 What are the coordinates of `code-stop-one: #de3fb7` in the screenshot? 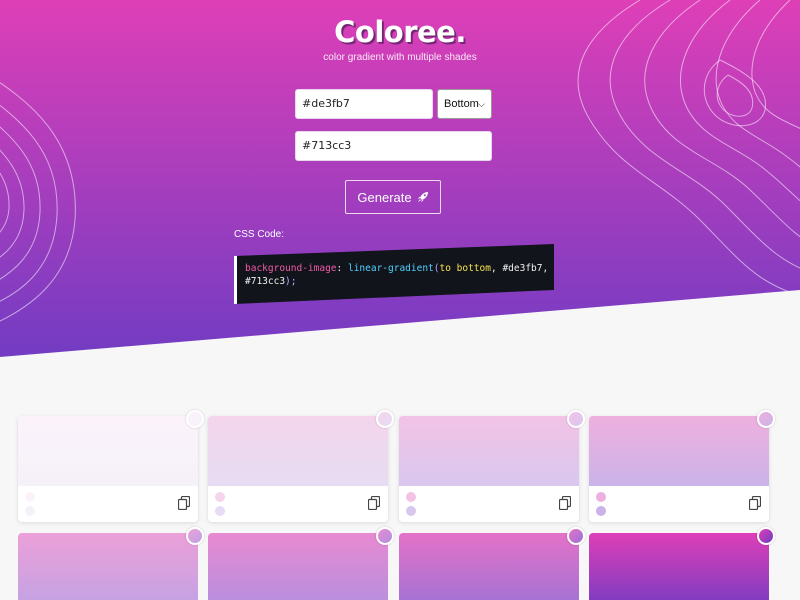 It's located at (522, 268).